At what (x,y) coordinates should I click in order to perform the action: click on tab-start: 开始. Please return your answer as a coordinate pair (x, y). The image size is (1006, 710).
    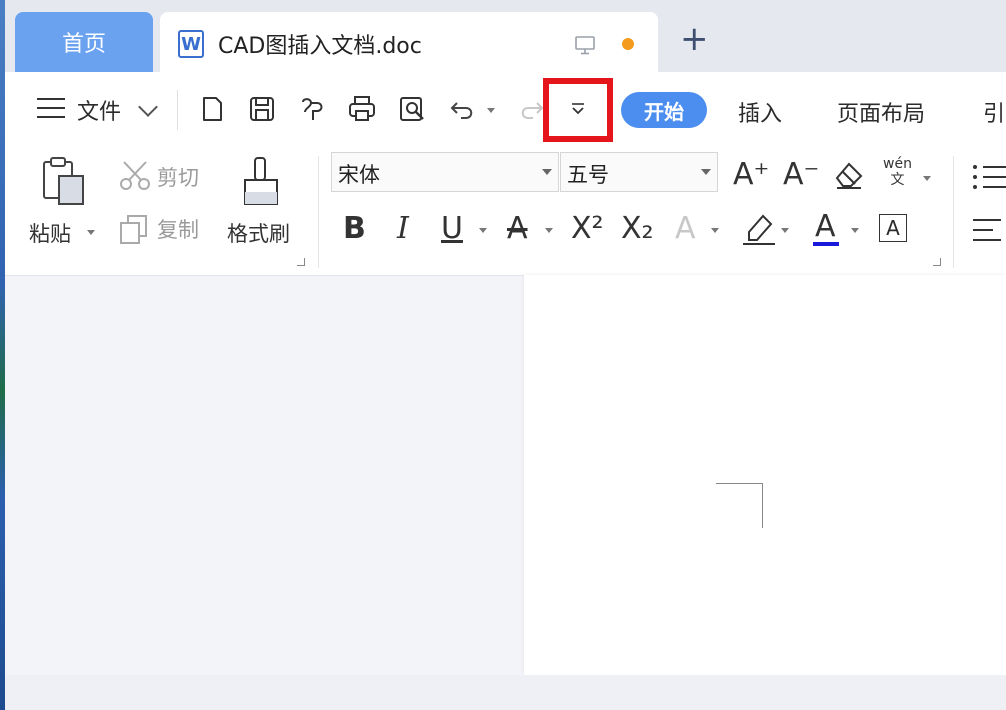
    Looking at the image, I should click on (664, 110).